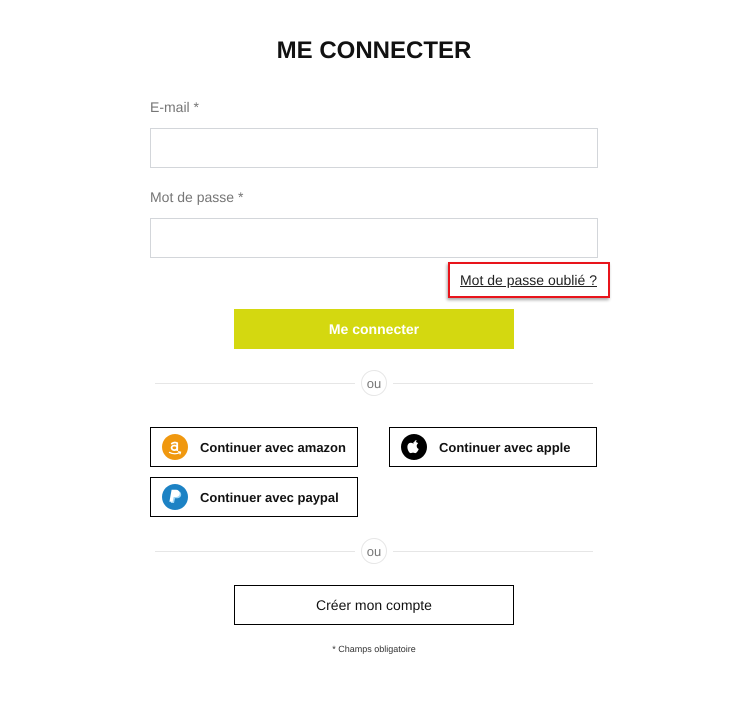  What do you see at coordinates (175, 497) in the screenshot?
I see `letter-p-logo-icon` at bounding box center [175, 497].